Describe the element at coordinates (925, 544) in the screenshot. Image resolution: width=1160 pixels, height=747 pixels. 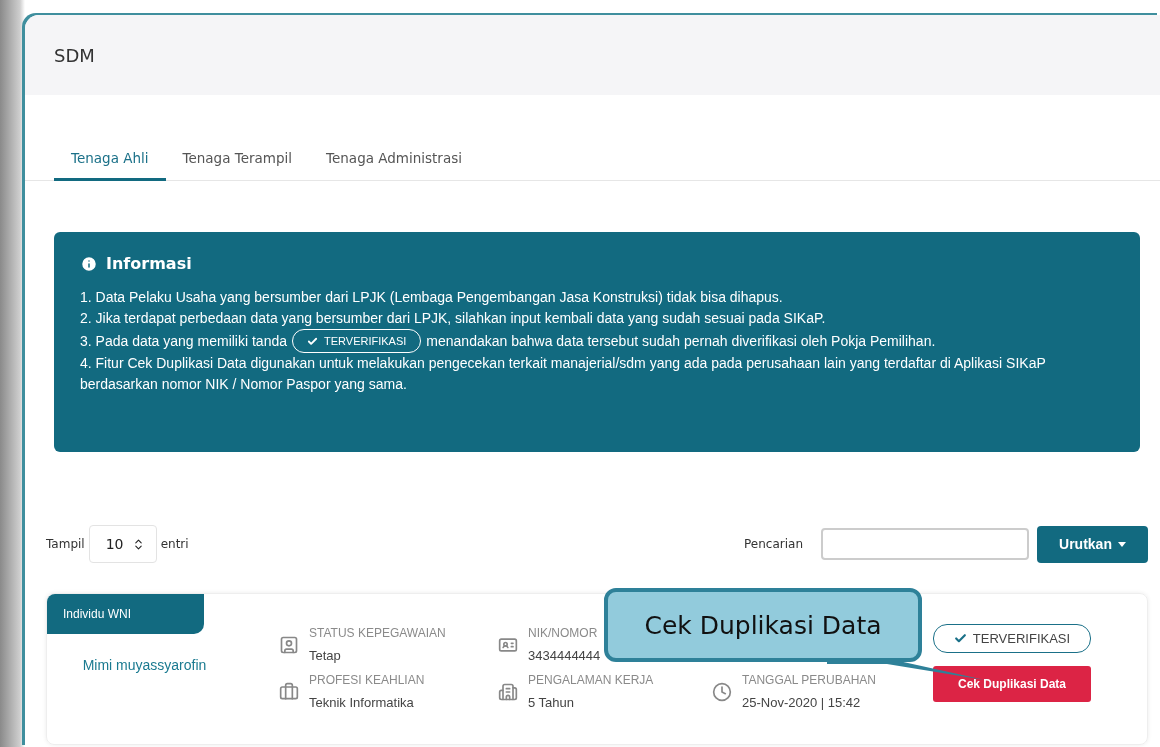
I see `search-field` at that location.